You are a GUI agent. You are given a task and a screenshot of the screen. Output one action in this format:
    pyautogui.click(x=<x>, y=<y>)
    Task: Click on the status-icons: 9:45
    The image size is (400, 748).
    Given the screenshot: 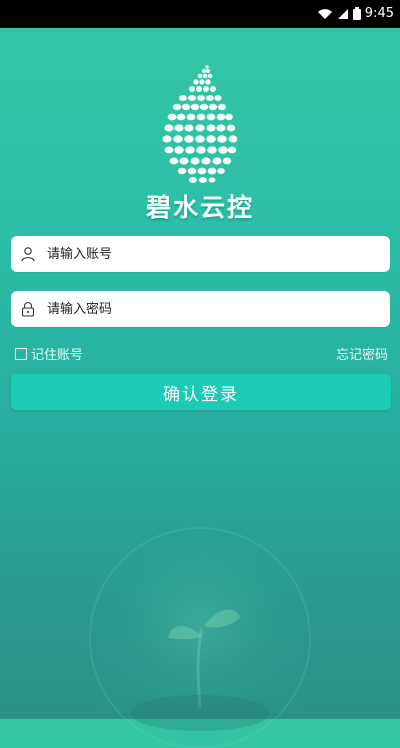 What is the action you would take?
    pyautogui.click(x=355, y=13)
    